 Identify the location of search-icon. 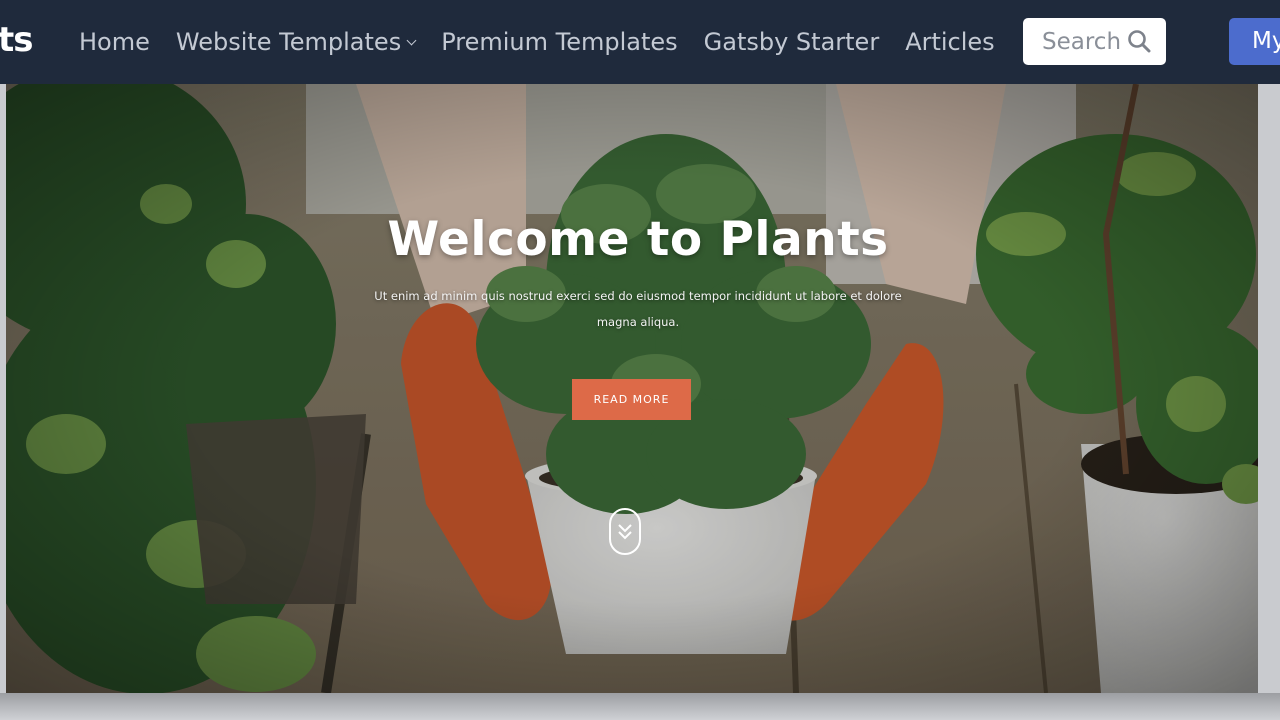
(1139, 41).